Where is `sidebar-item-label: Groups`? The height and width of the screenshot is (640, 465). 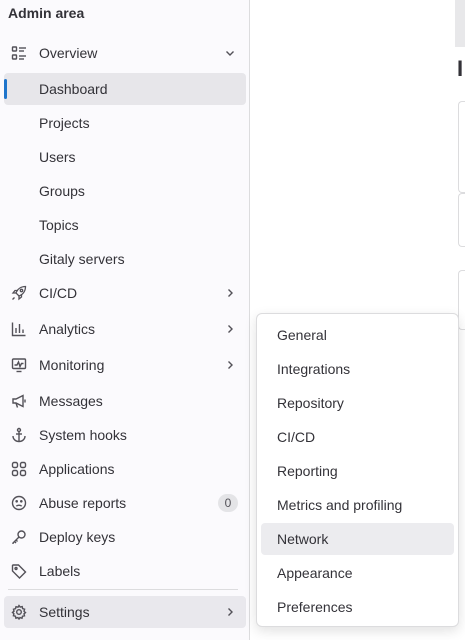
sidebar-item-label: Groups is located at coordinates (62, 191).